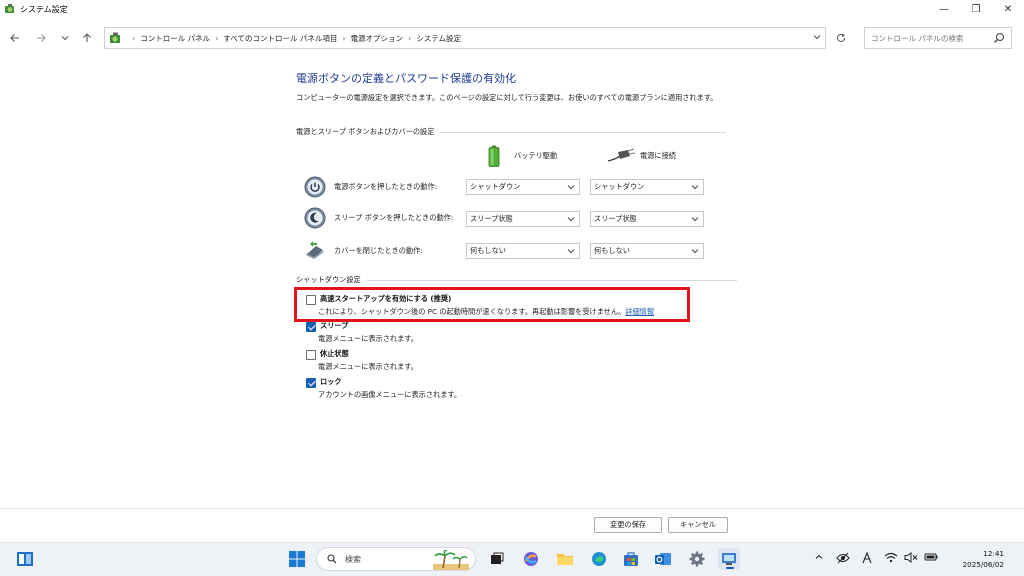 The image size is (1024, 576). What do you see at coordinates (983, 564) in the screenshot?
I see `clock-date: 2025/06/02` at bounding box center [983, 564].